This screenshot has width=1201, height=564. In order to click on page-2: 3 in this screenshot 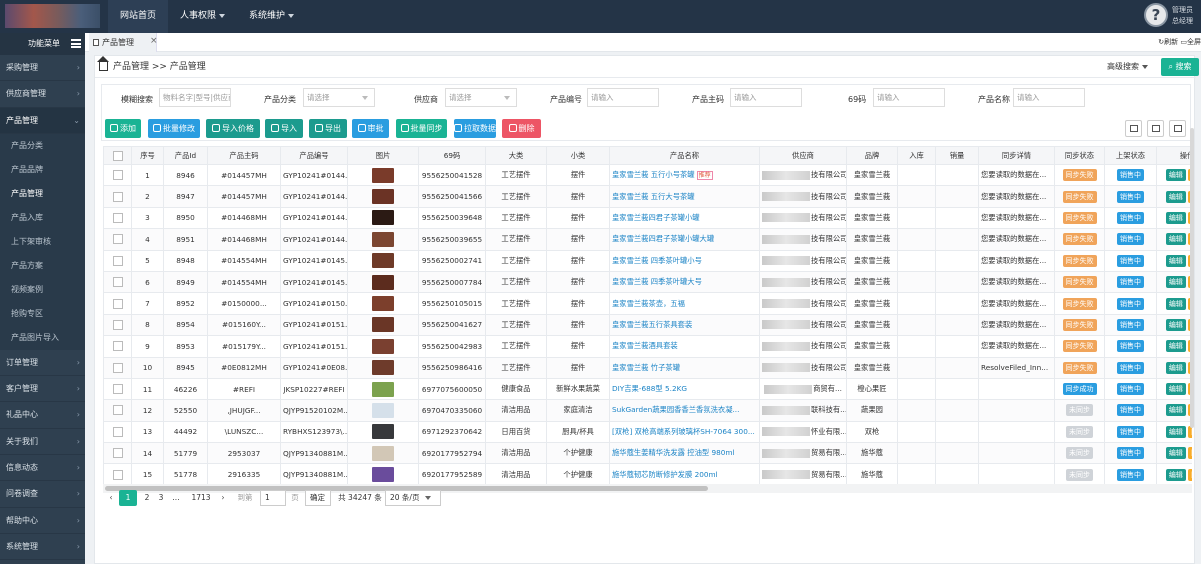, I will do `click(161, 498)`.